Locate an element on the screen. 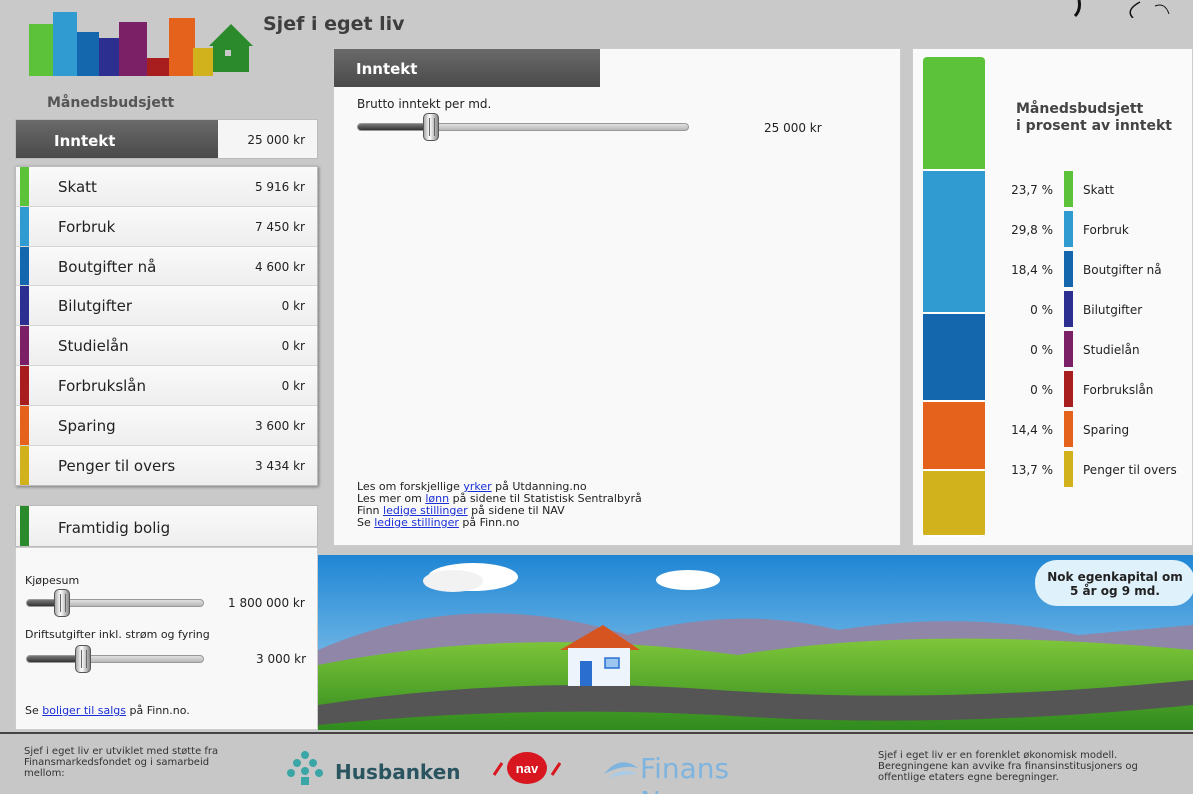  chart-title-line2: i prosent av inntekt is located at coordinates (1094, 126).